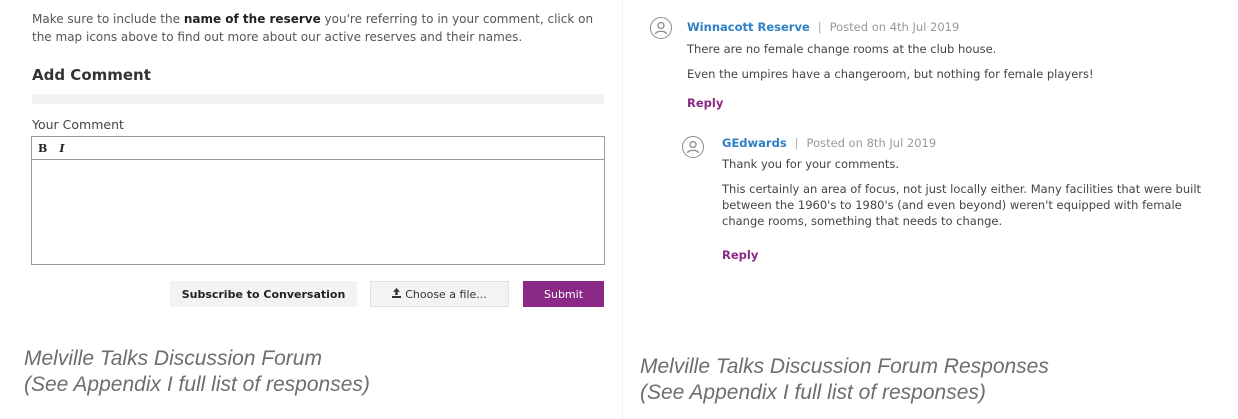  Describe the element at coordinates (811, 164) in the screenshot. I see `comment-text-line: Thank you for your comments.` at that location.